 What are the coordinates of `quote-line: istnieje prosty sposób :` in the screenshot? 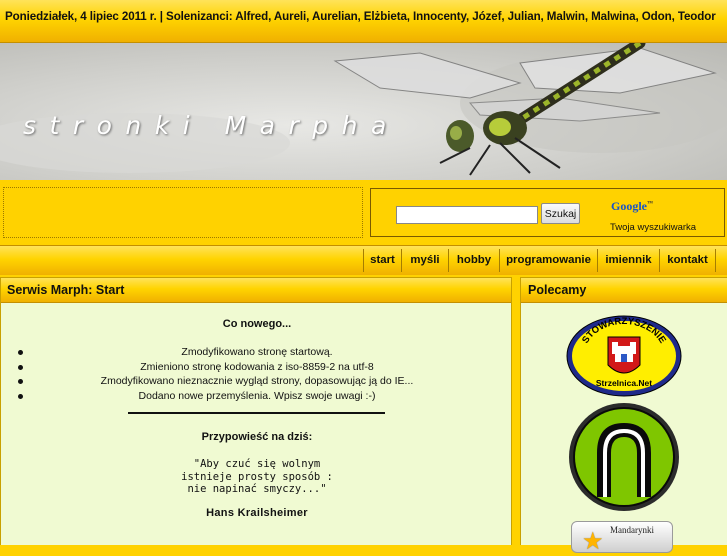 It's located at (257, 476).